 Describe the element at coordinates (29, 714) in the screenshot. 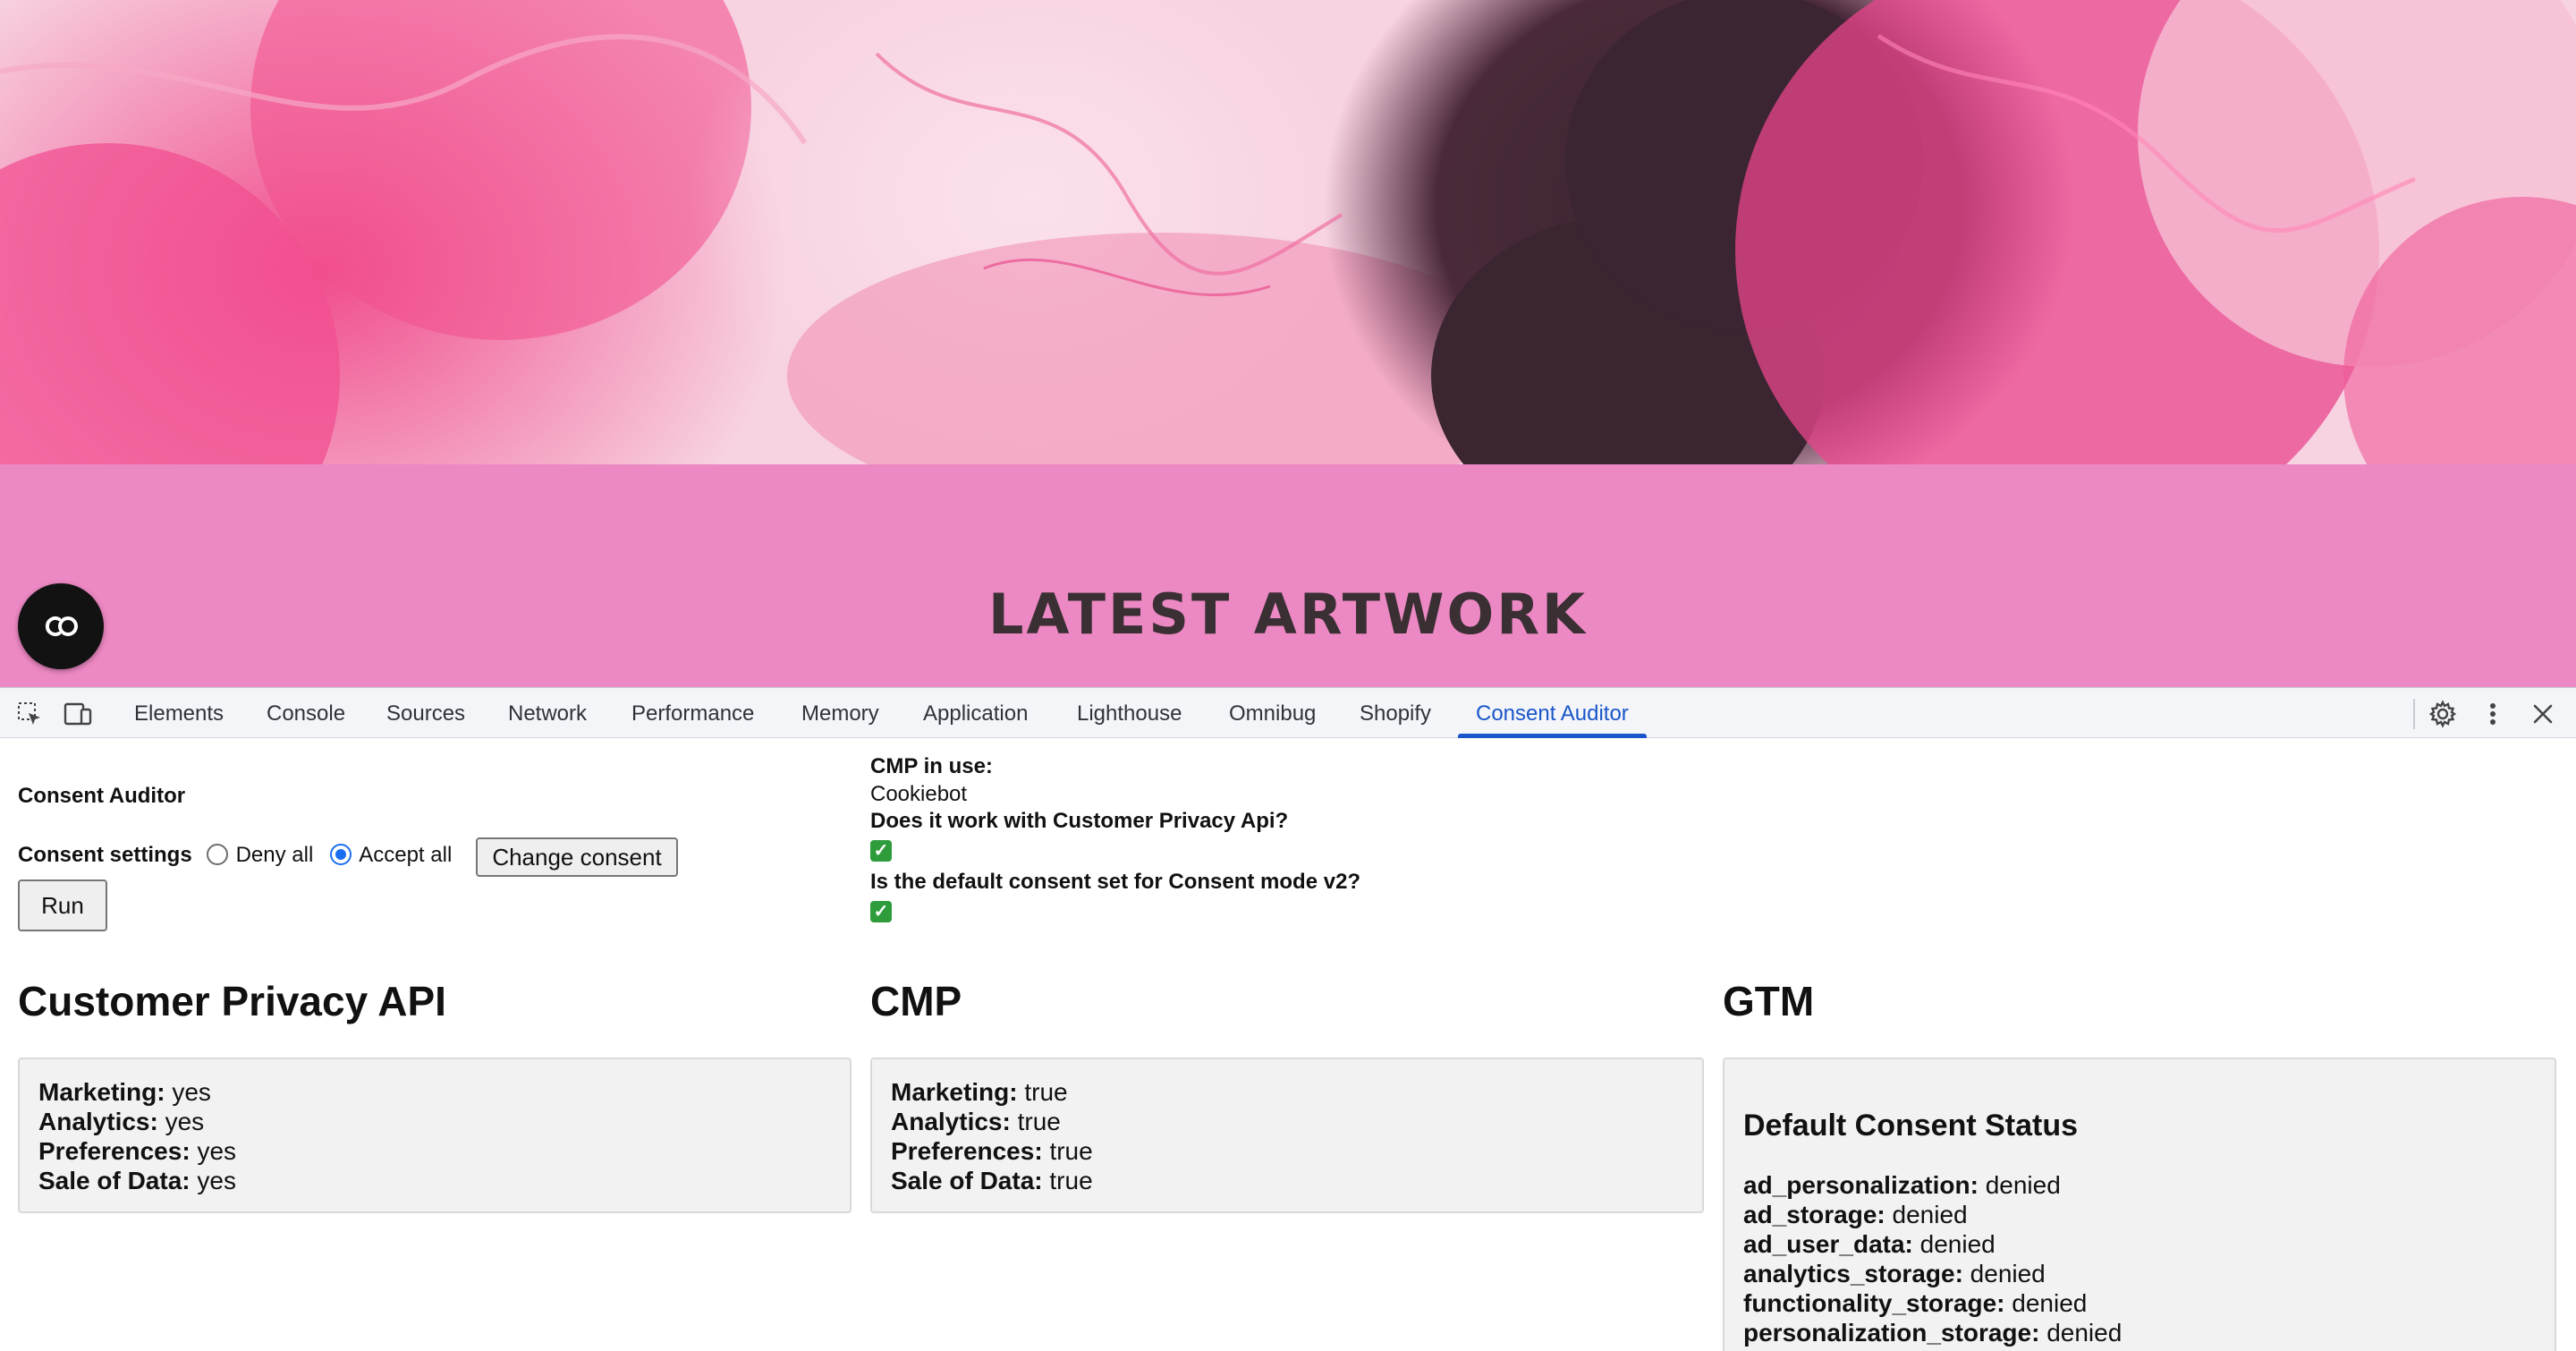

I see `inspect-icon` at that location.